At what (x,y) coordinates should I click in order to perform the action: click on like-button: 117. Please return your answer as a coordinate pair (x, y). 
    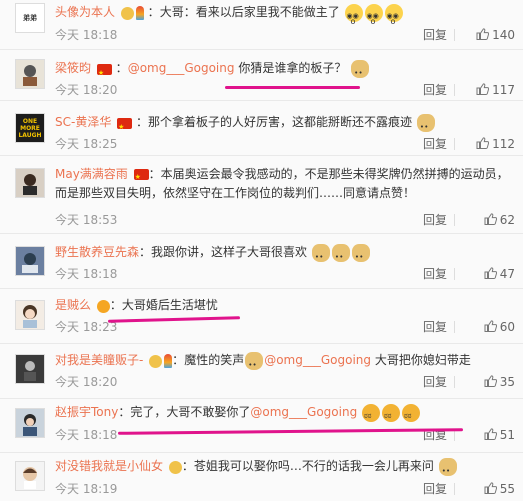
    Looking at the image, I should click on (495, 90).